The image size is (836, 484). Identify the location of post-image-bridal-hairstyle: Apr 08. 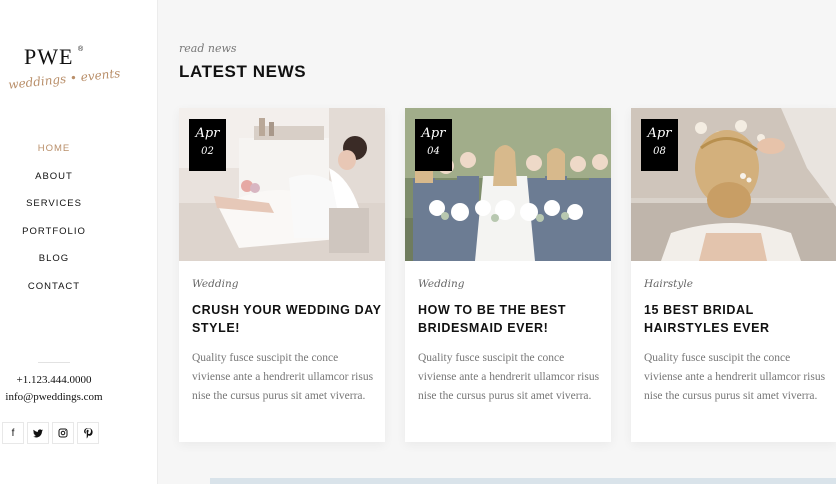
(733, 184).